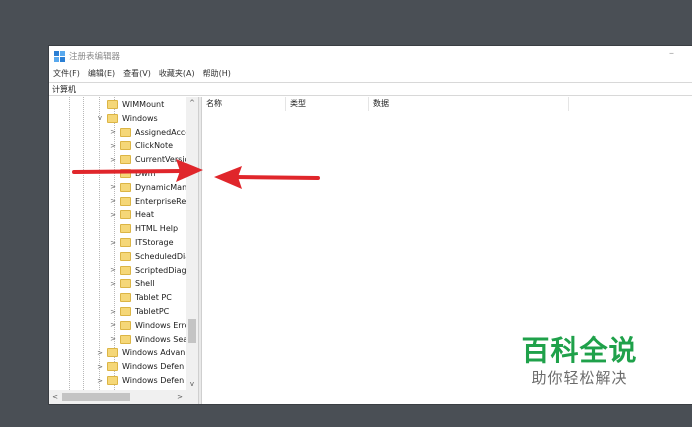  What do you see at coordinates (163, 201) in the screenshot?
I see `tree-node-label: EnterpriseRes` at bounding box center [163, 201].